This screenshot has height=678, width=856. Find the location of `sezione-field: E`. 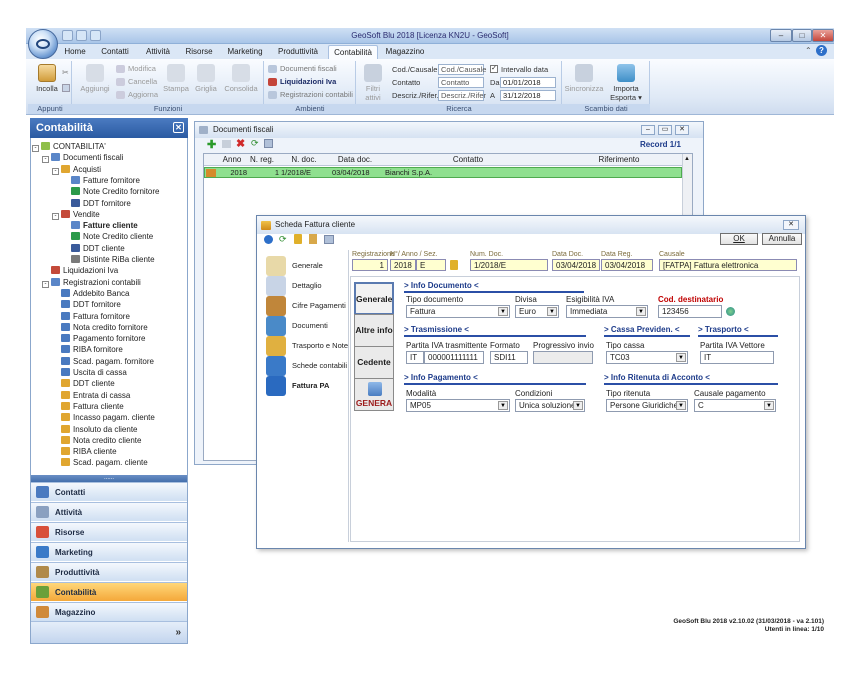

sezione-field: E is located at coordinates (431, 265).